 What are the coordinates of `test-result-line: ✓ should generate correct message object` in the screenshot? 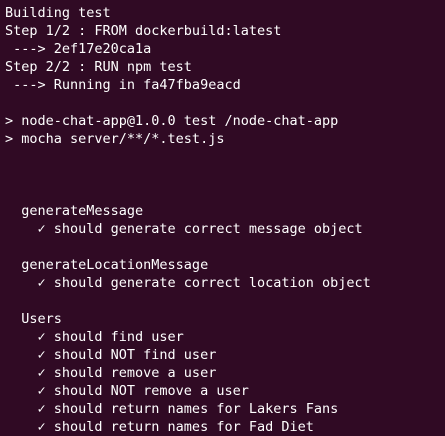 It's located at (184, 229).